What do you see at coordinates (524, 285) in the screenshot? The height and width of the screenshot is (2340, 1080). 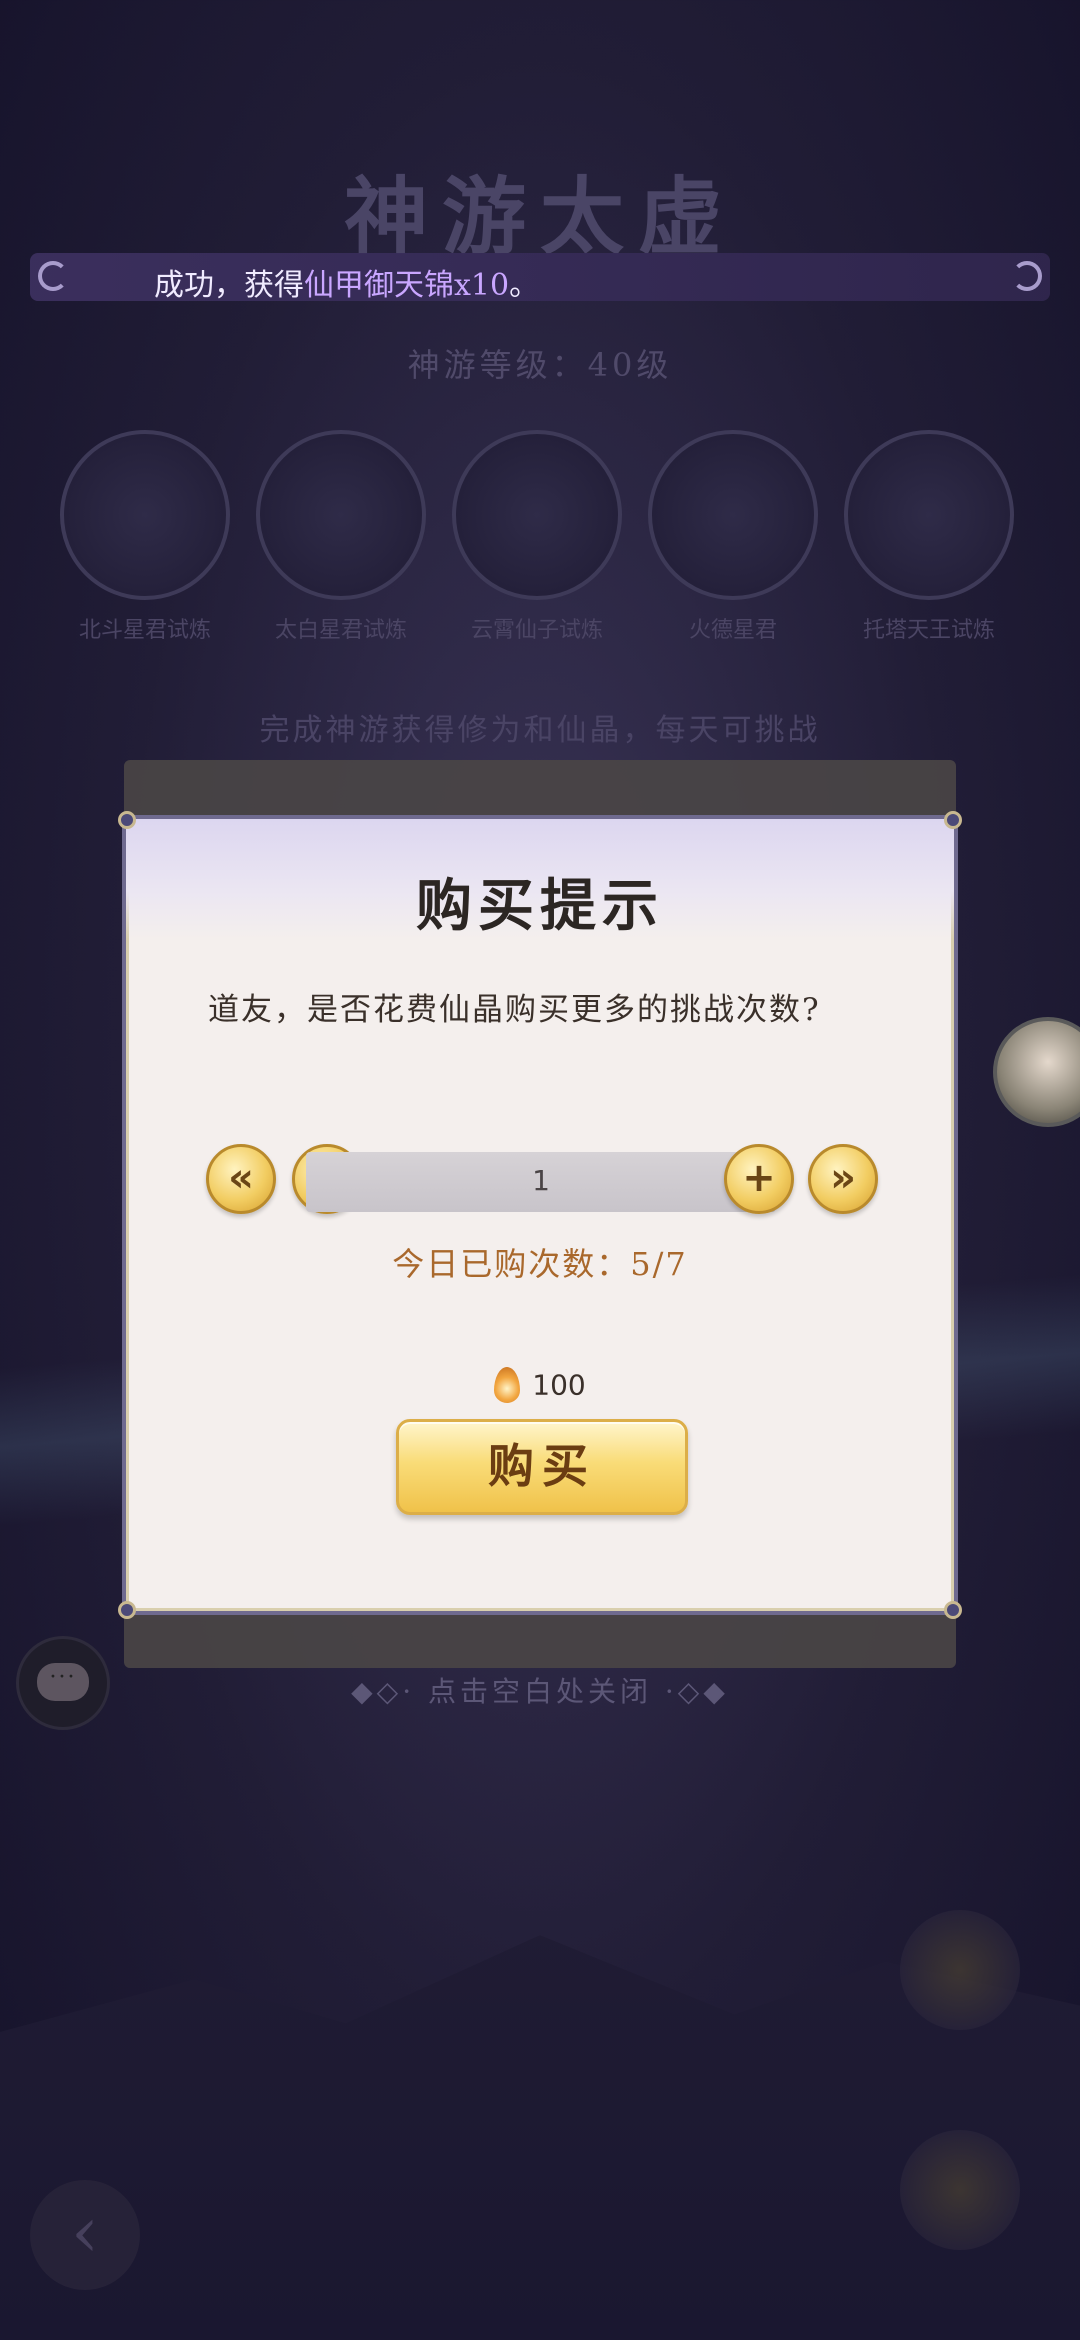 I see `toast-suffix: 。` at bounding box center [524, 285].